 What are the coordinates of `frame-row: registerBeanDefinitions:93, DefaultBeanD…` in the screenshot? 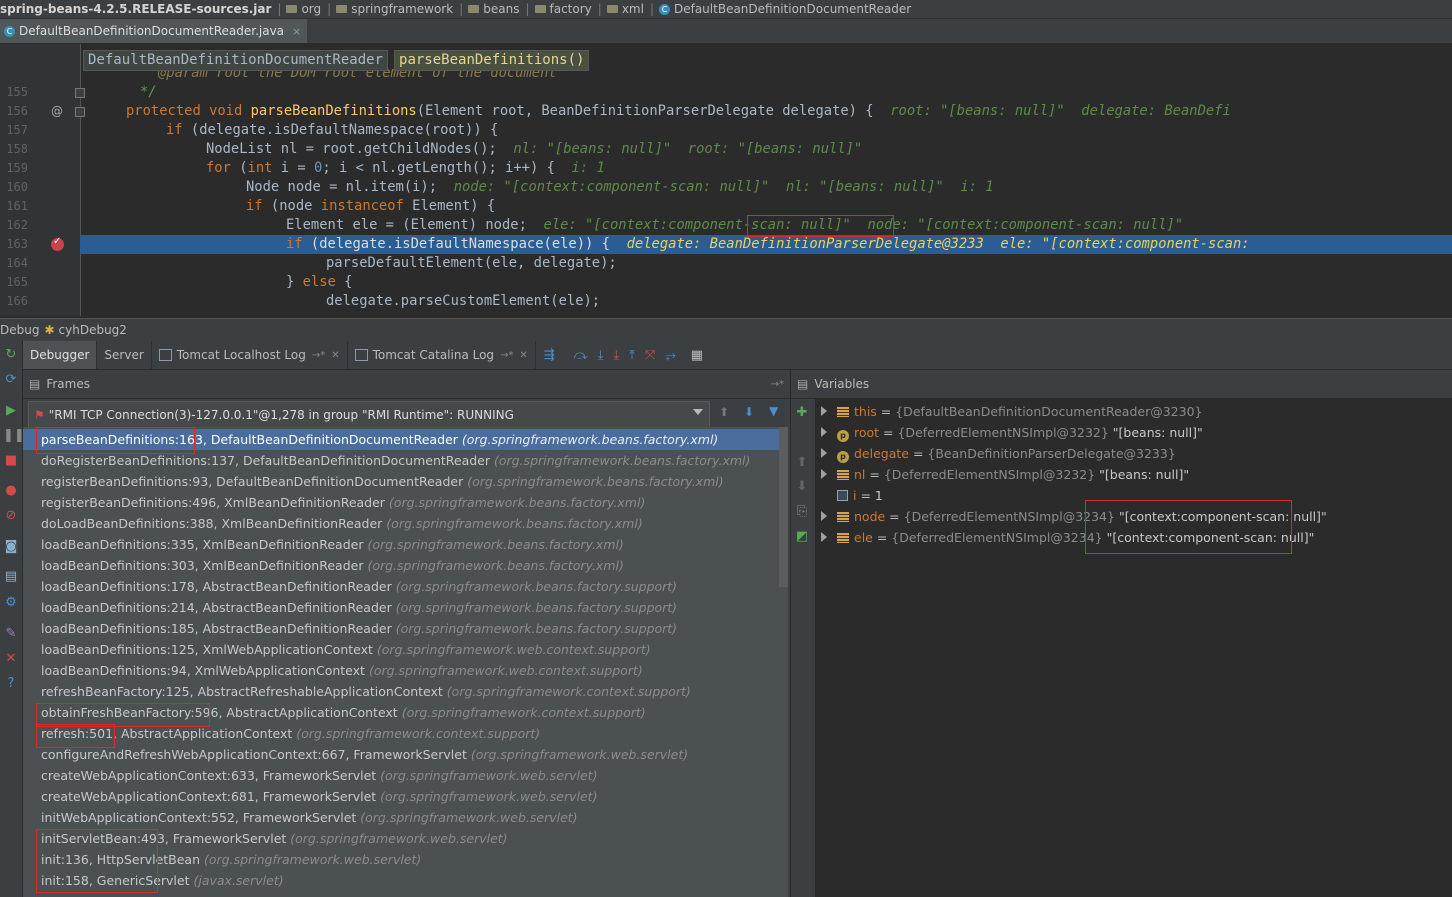 It's located at (405, 481).